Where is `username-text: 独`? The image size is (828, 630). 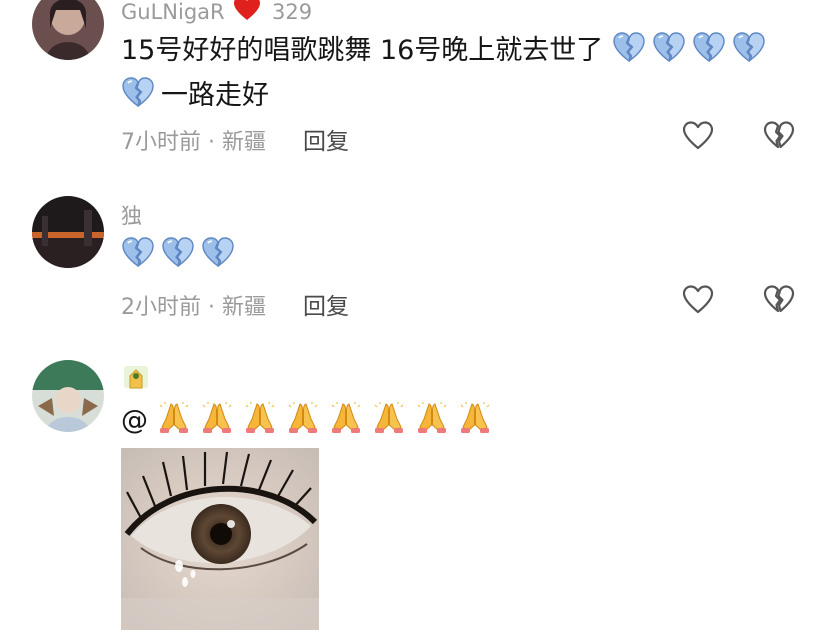
username-text: 独 is located at coordinates (131, 216).